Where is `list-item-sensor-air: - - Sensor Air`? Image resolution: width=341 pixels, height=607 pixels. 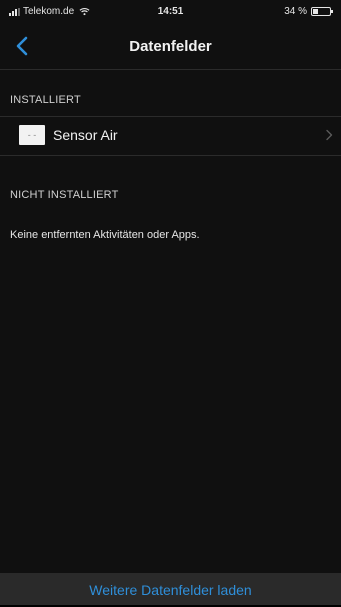
list-item-sensor-air: - - Sensor Air is located at coordinates (170, 135).